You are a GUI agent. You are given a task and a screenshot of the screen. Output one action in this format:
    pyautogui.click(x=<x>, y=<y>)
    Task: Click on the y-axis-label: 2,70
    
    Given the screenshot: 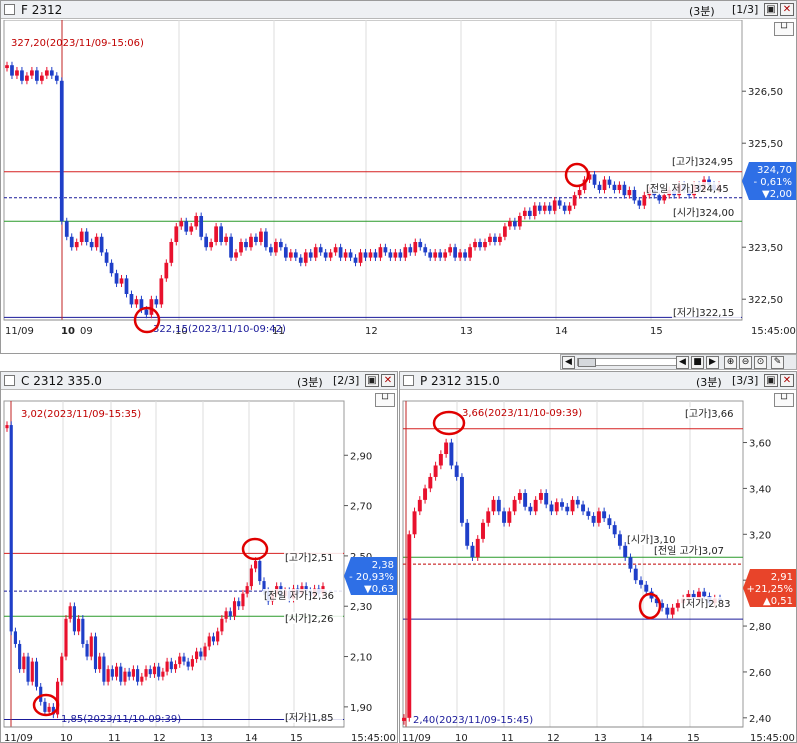 What is the action you would take?
    pyautogui.click(x=361, y=507)
    